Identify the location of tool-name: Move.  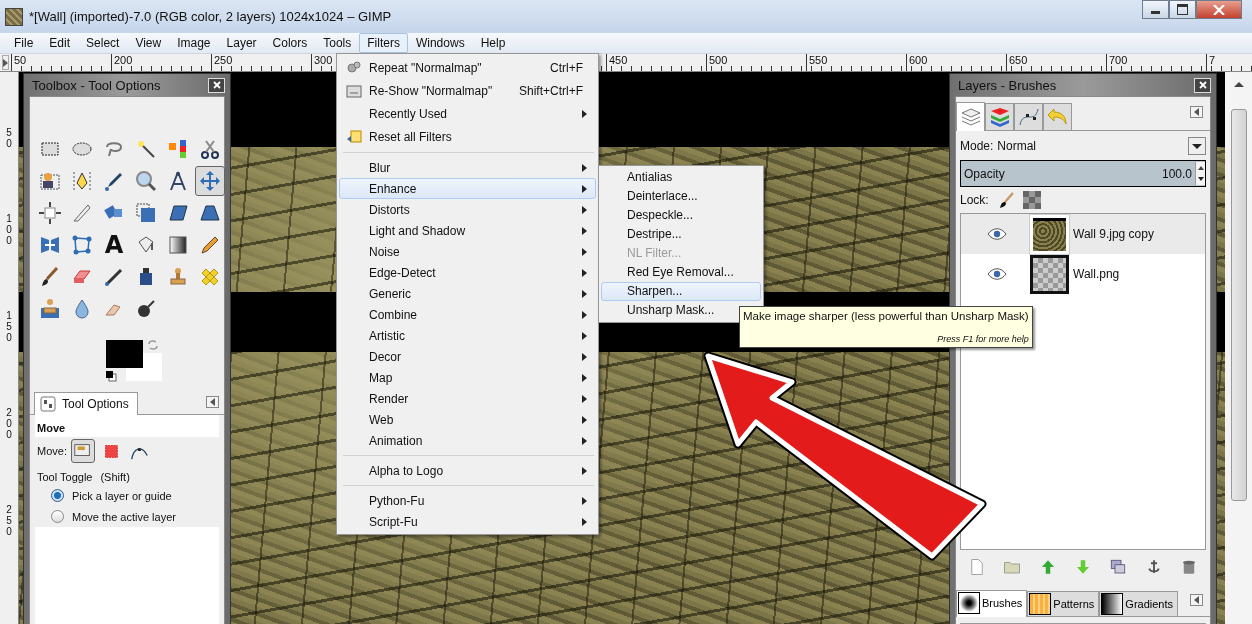
(51, 428).